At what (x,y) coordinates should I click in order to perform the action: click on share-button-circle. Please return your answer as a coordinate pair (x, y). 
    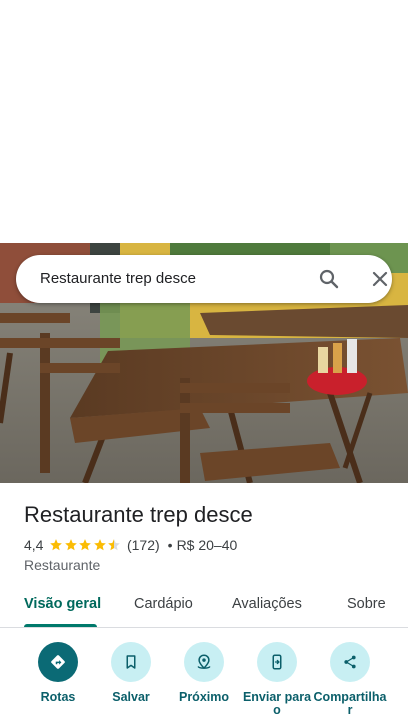
    Looking at the image, I should click on (350, 662).